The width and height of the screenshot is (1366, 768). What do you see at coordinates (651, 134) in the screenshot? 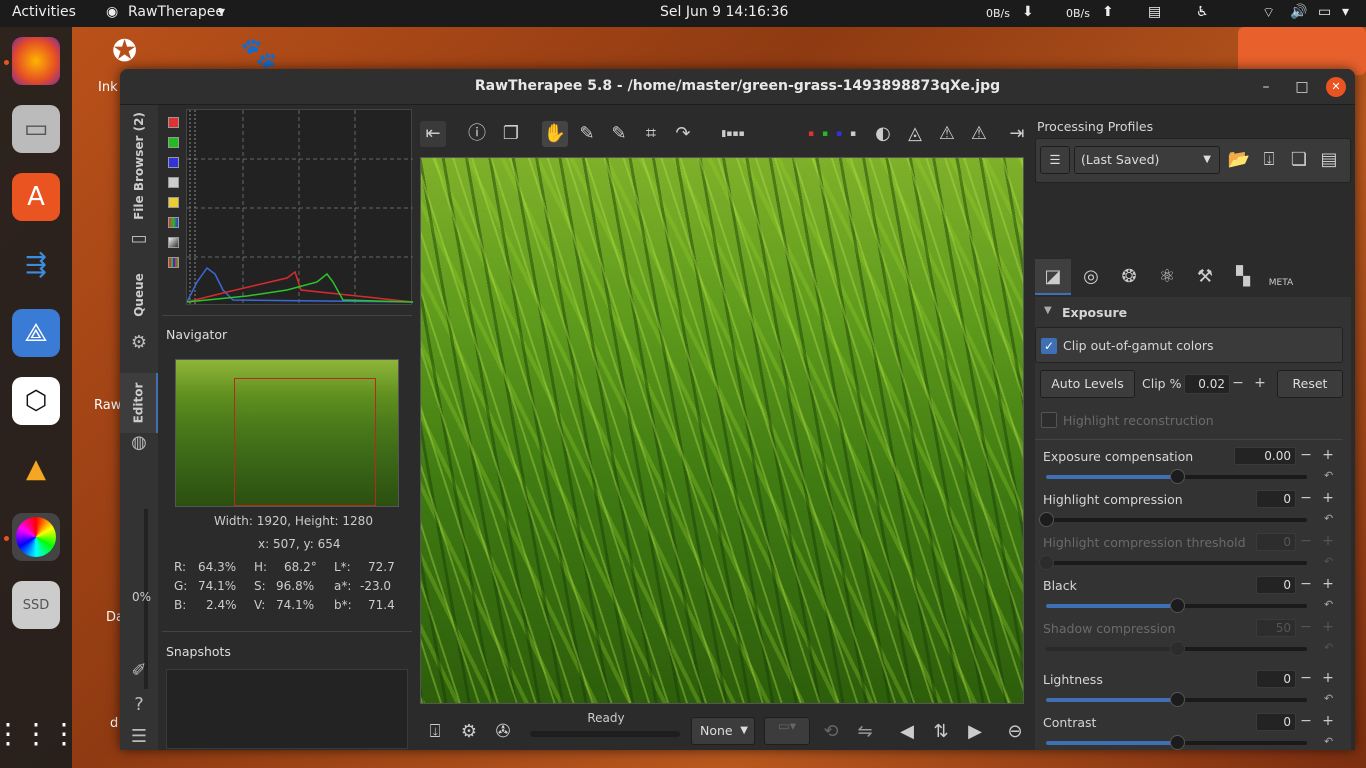
I see `crop-icon: ⌗` at bounding box center [651, 134].